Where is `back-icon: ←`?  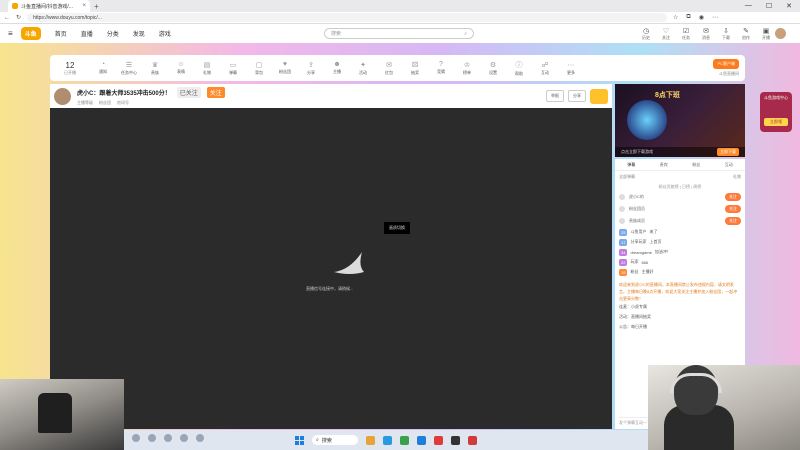 back-icon: ← is located at coordinates (7, 18).